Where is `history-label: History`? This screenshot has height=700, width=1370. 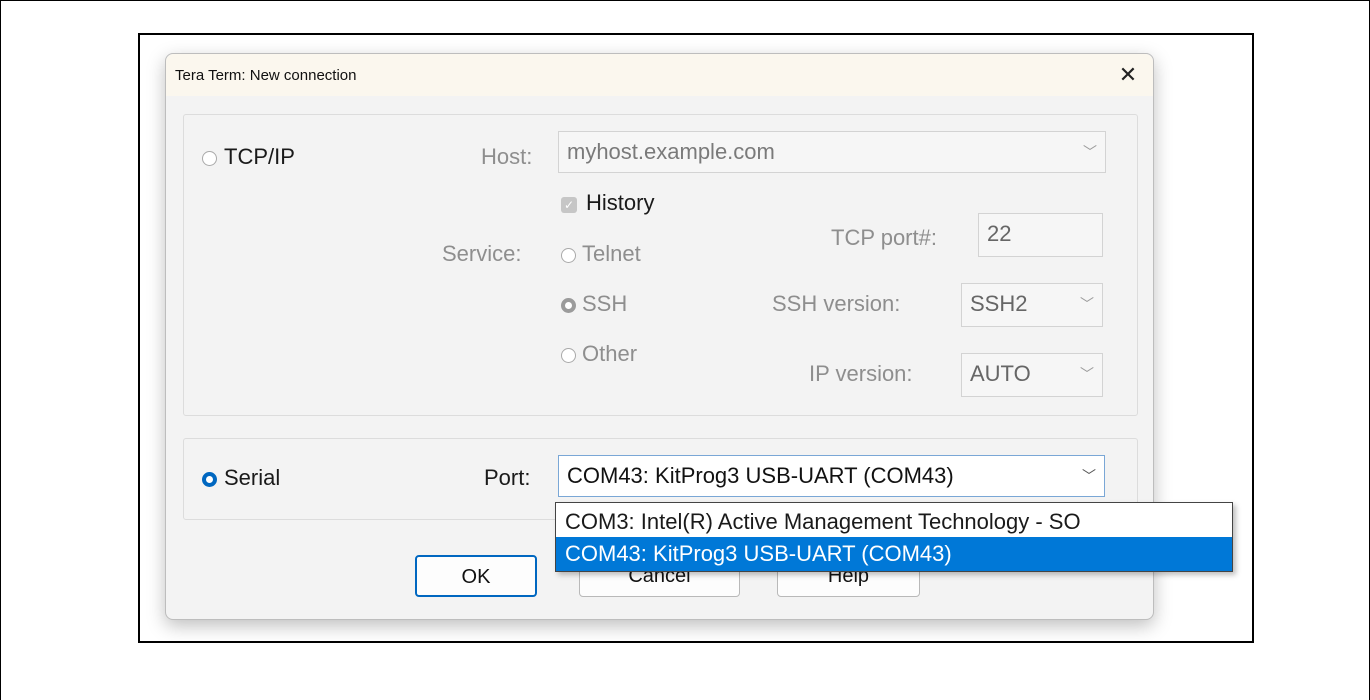 history-label: History is located at coordinates (620, 202).